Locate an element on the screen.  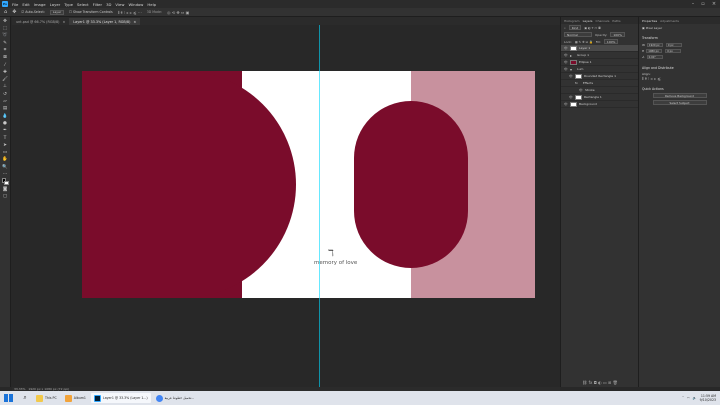
dodge-tool-icon: ● is located at coordinates (5, 123).